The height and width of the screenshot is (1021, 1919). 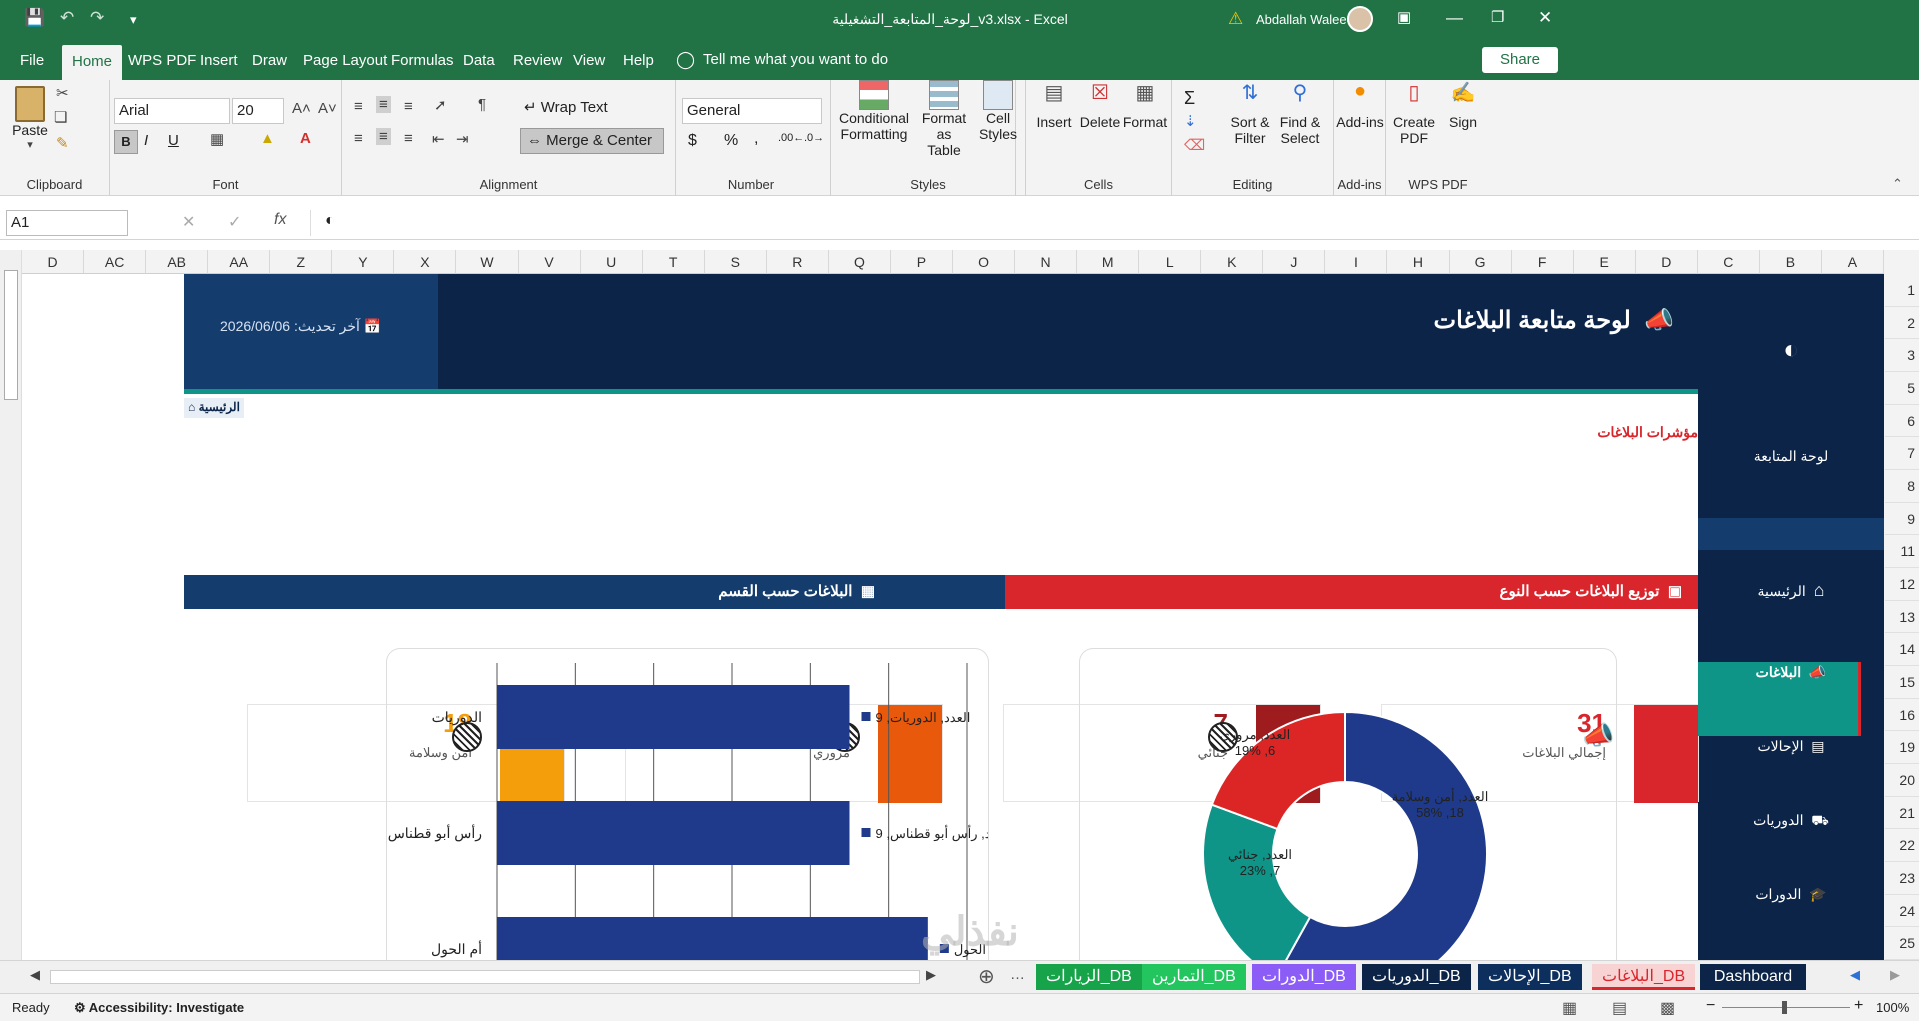 What do you see at coordinates (1902, 649) in the screenshot?
I see `row-header: 14` at bounding box center [1902, 649].